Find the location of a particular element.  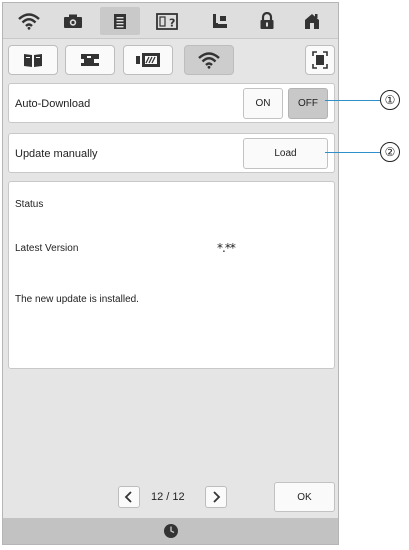

tab-camera is located at coordinates (73, 21).